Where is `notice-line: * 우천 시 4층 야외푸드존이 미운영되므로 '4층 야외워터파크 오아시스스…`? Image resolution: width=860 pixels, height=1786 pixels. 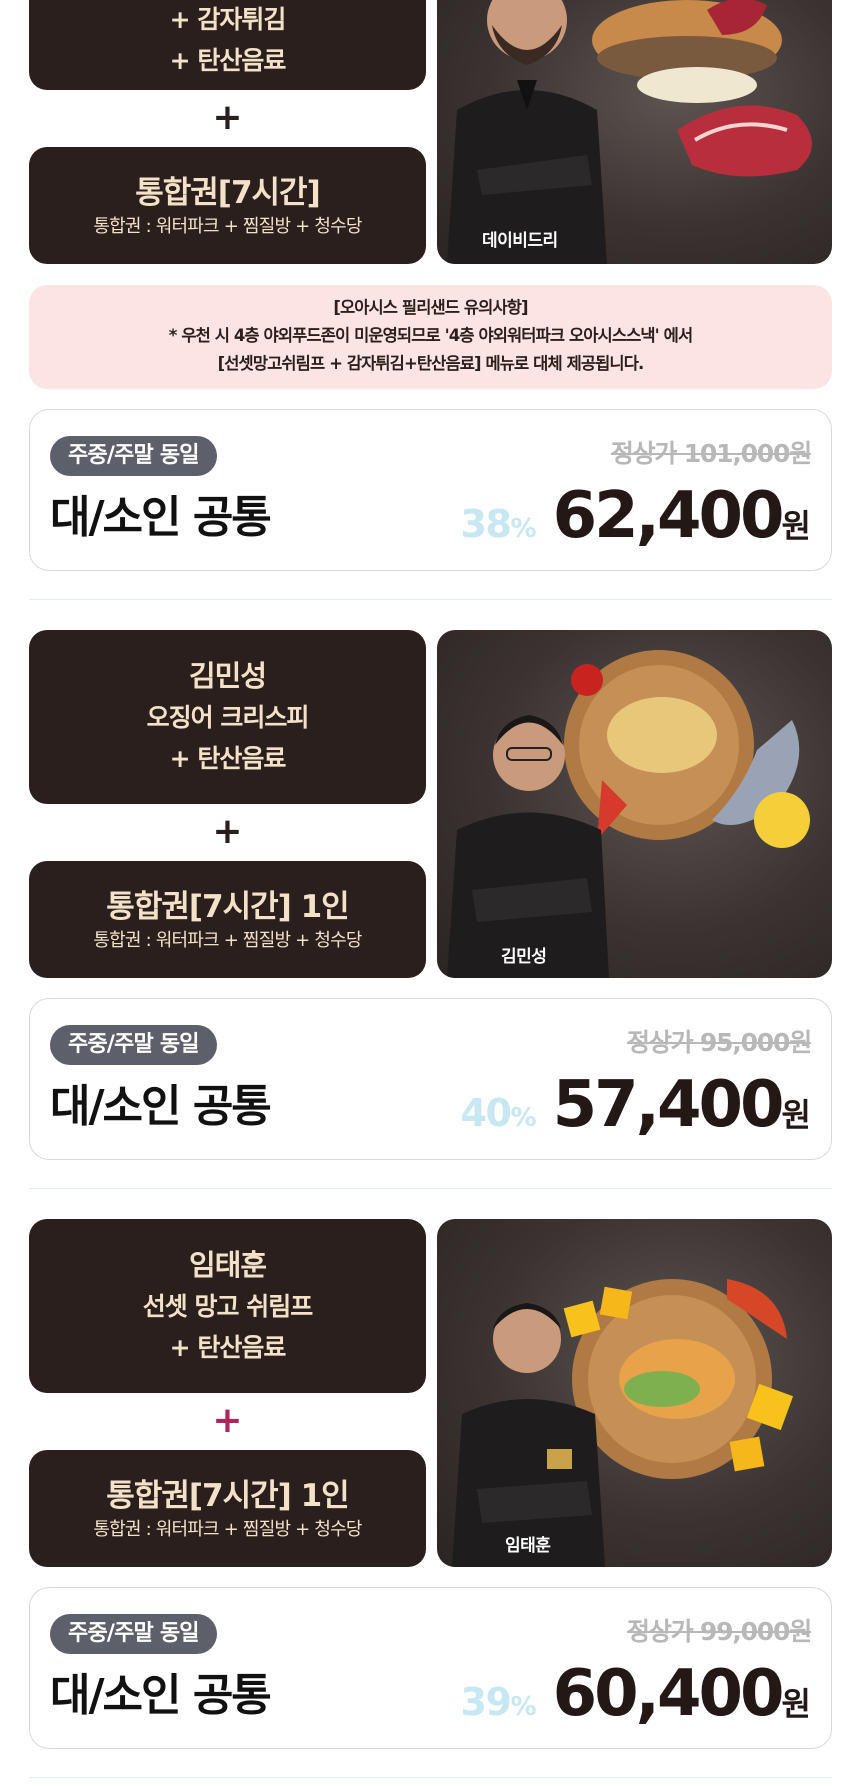 notice-line: * 우천 시 4층 야외푸드존이 미운영되므로 '4층 야외워터파크 오아시스스… is located at coordinates (430, 335).